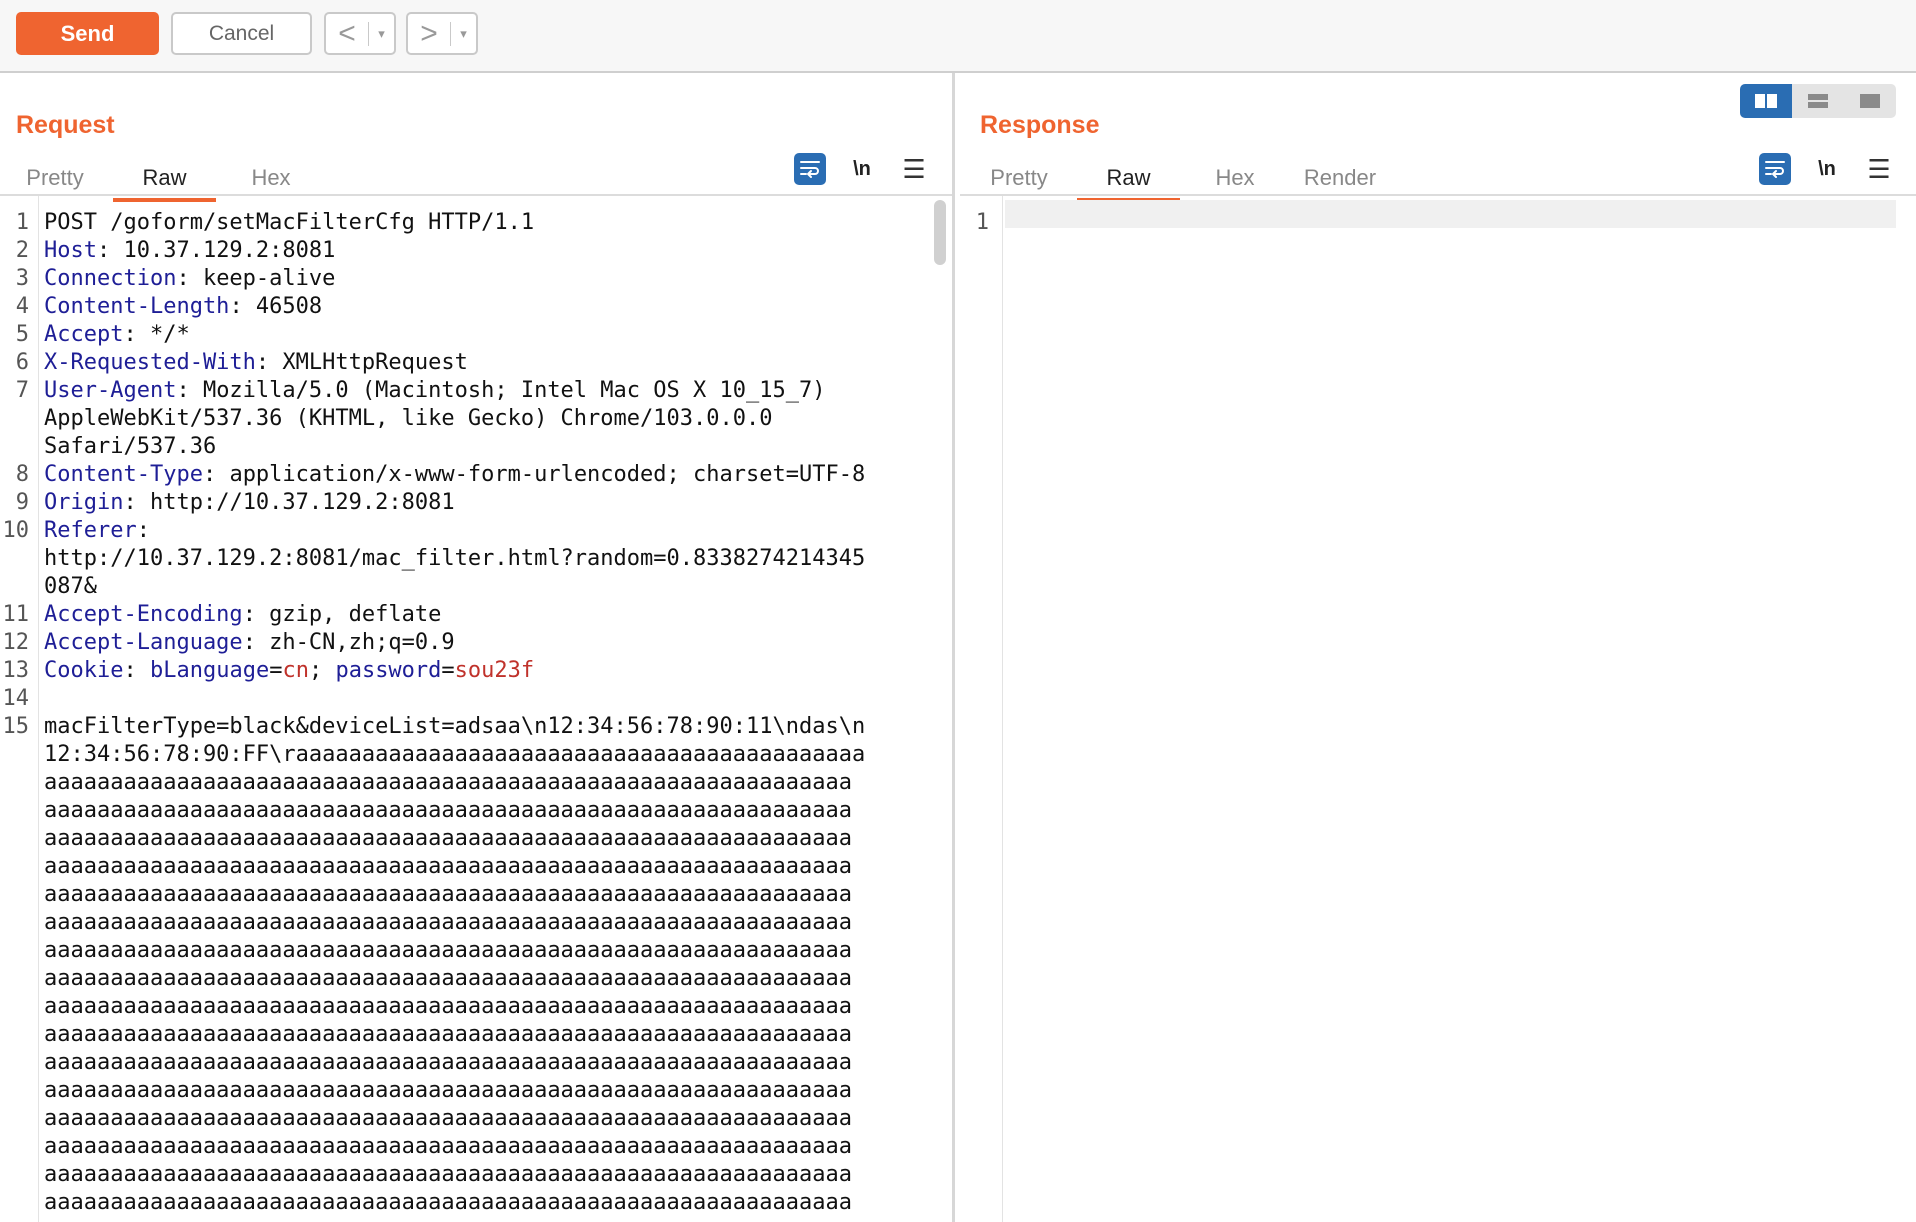 The image size is (1916, 1222). I want to click on header-name: Referer, so click(90, 530).